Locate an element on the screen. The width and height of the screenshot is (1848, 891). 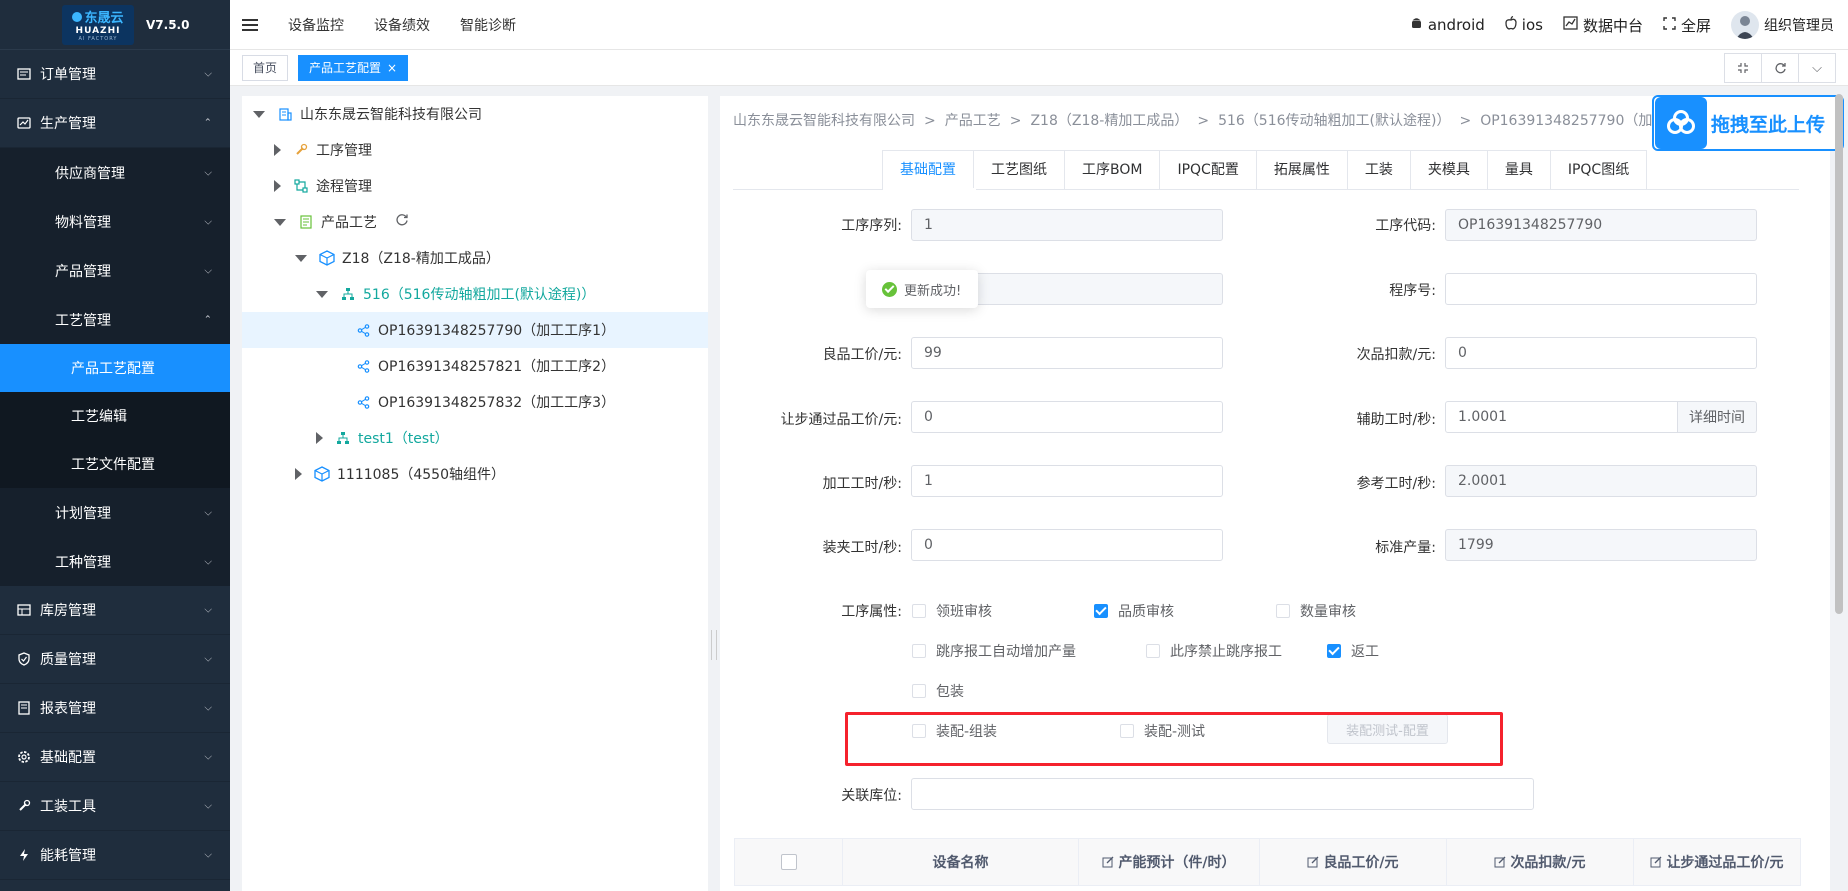
breadcrumb-item: 516（516传动轴粗加工(默认途程)） is located at coordinates (1334, 121).